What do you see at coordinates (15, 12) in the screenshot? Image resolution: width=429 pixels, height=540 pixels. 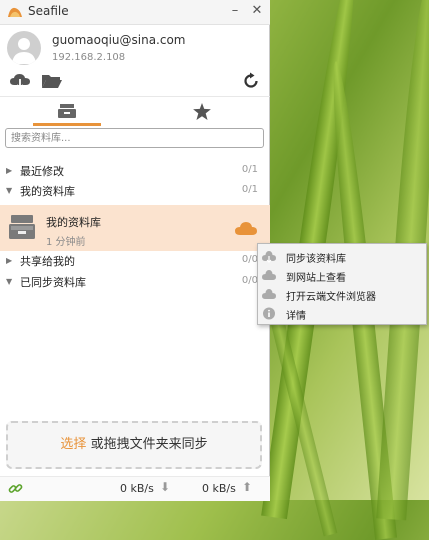 I see `seafile-logo-icon` at bounding box center [15, 12].